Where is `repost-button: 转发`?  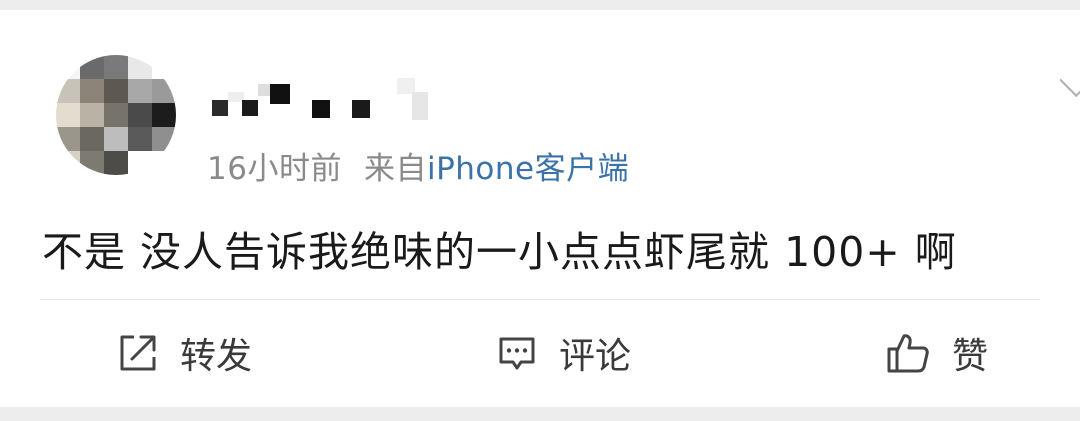 repost-button: 转发 is located at coordinates (185, 353).